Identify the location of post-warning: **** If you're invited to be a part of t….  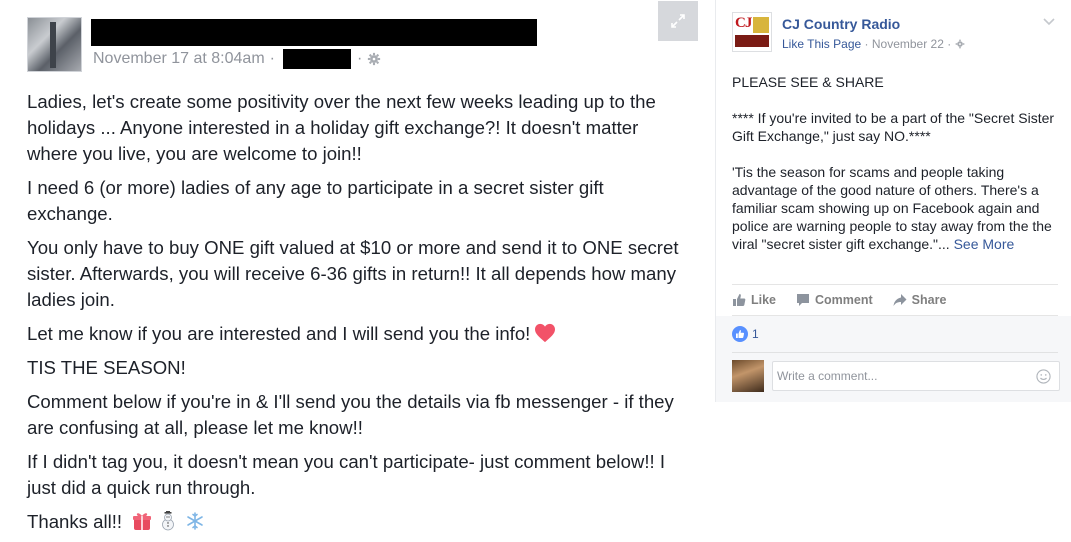
(893, 127).